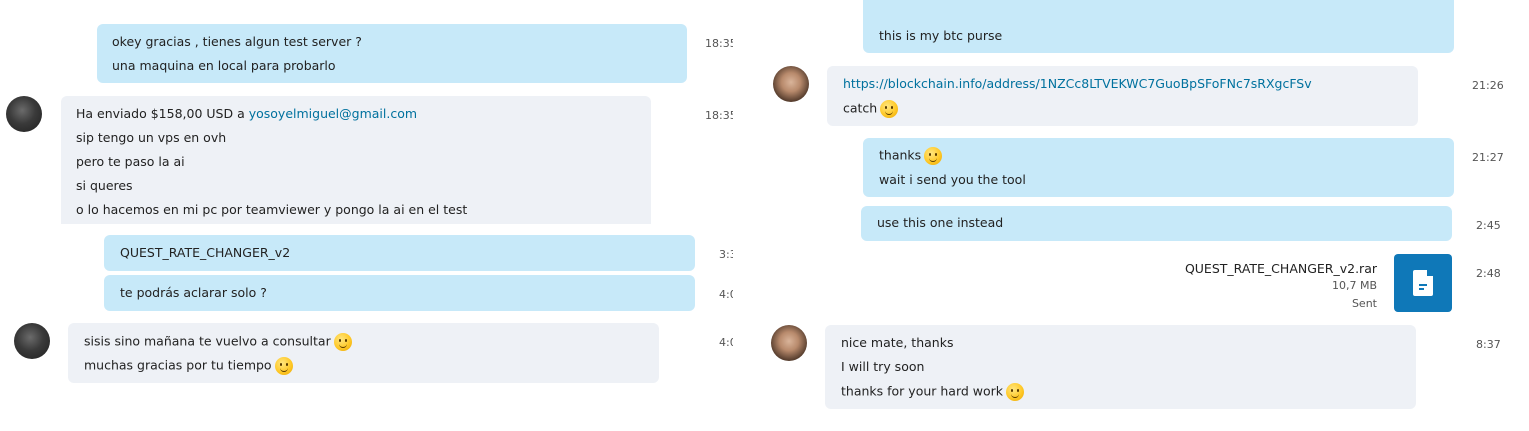 Image resolution: width=1529 pixels, height=431 pixels. Describe the element at coordinates (726, 254) in the screenshot. I see `message-timestamp: 3:3` at that location.